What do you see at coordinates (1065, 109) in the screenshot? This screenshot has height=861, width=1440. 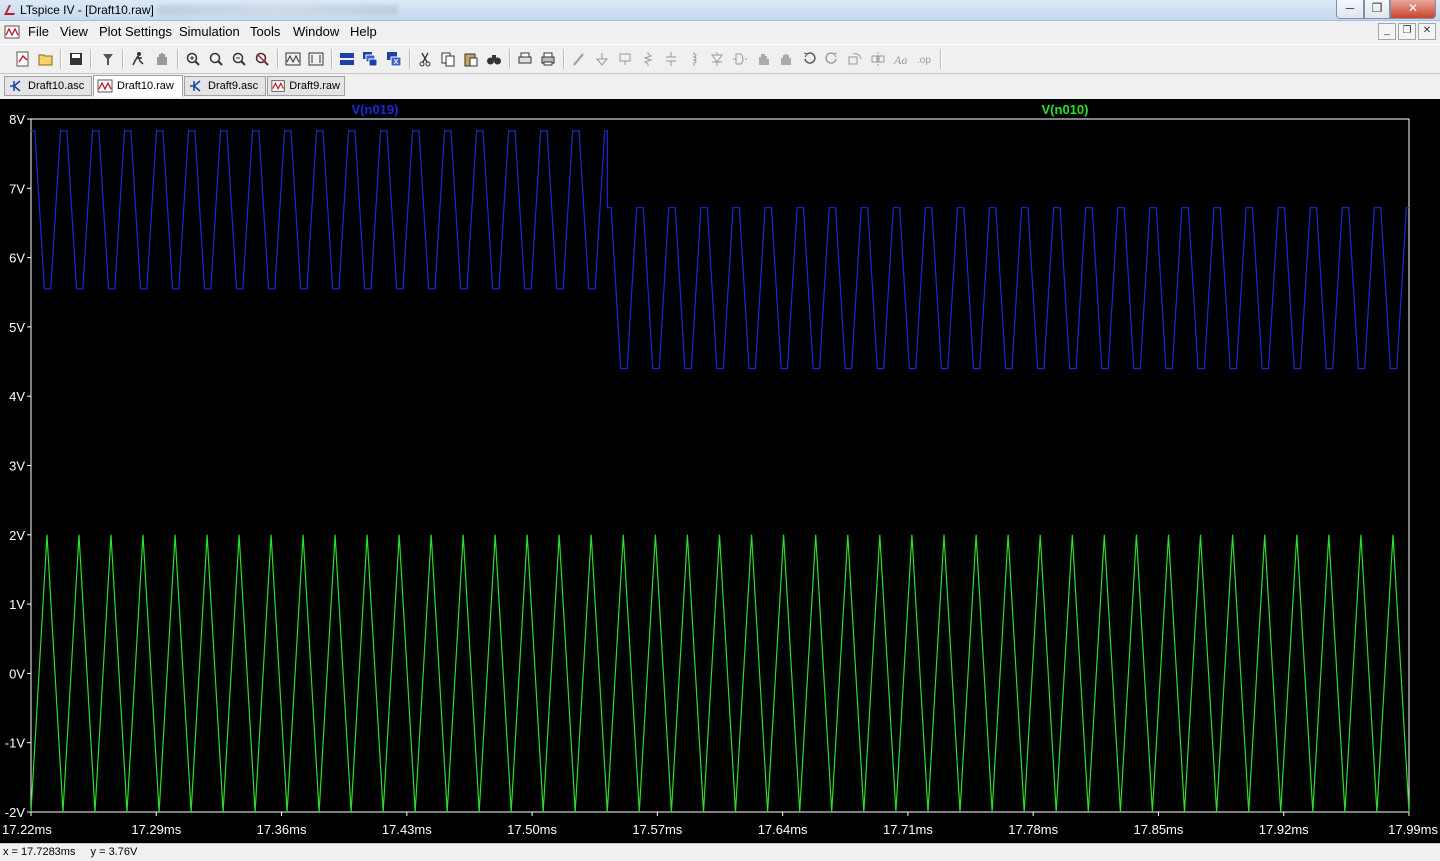 I see `trace-label: V(n010)` at bounding box center [1065, 109].